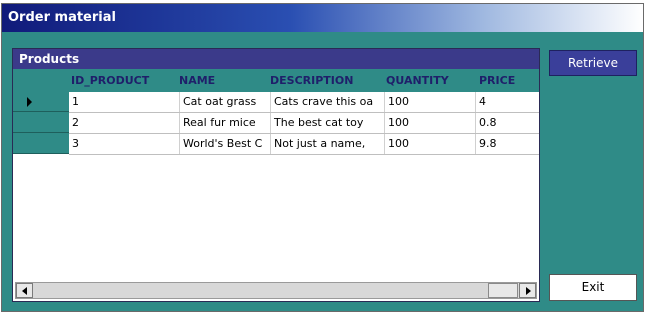  What do you see at coordinates (431, 80) in the screenshot?
I see `column-header-quantity: QUANTITY` at bounding box center [431, 80].